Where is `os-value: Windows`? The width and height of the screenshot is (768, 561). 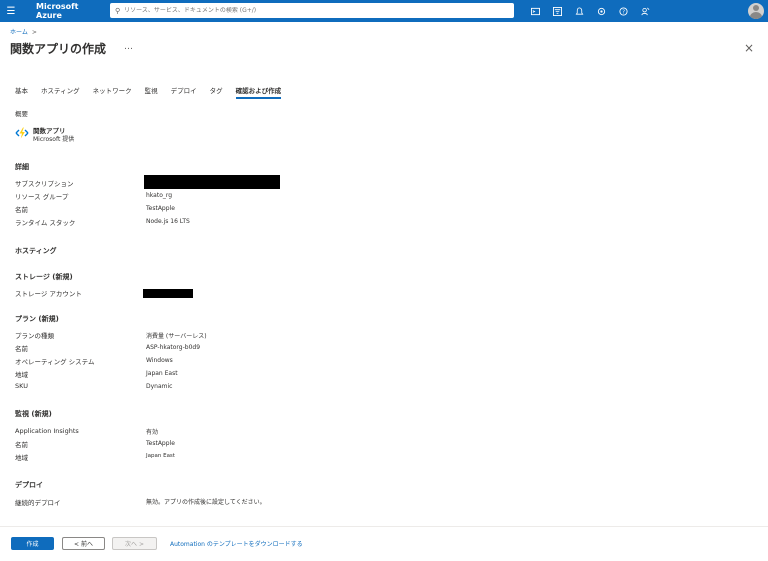
os-value: Windows is located at coordinates (159, 360).